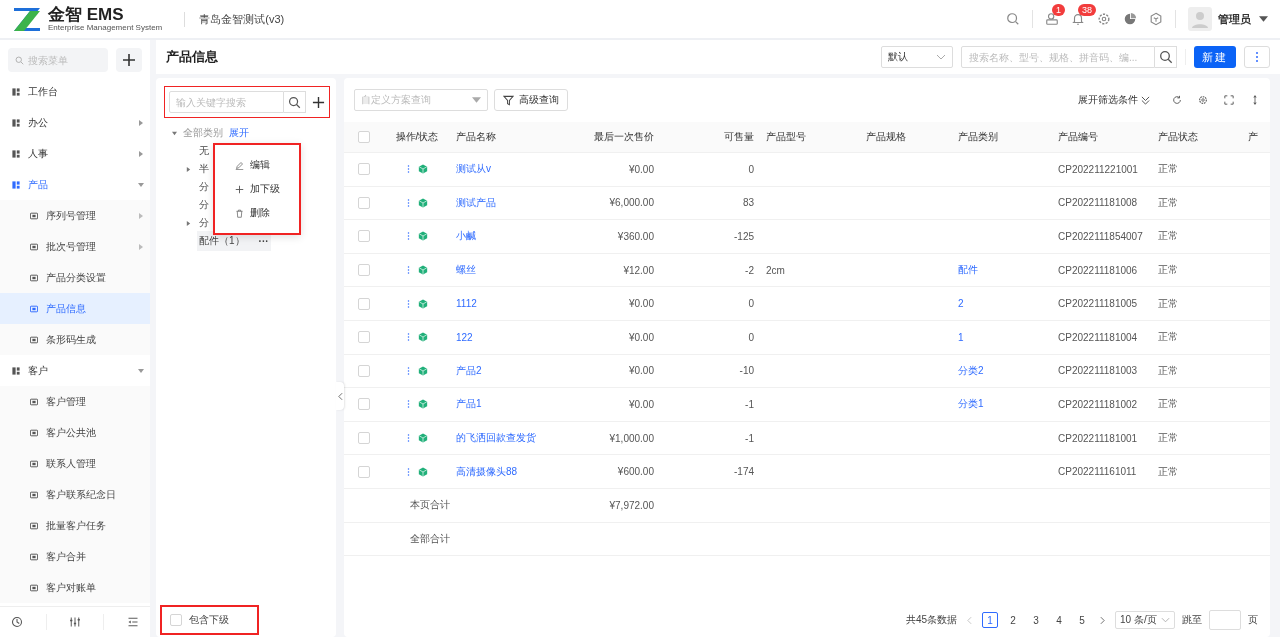 The image size is (1280, 637). I want to click on user-message-icon, so click(1052, 19).